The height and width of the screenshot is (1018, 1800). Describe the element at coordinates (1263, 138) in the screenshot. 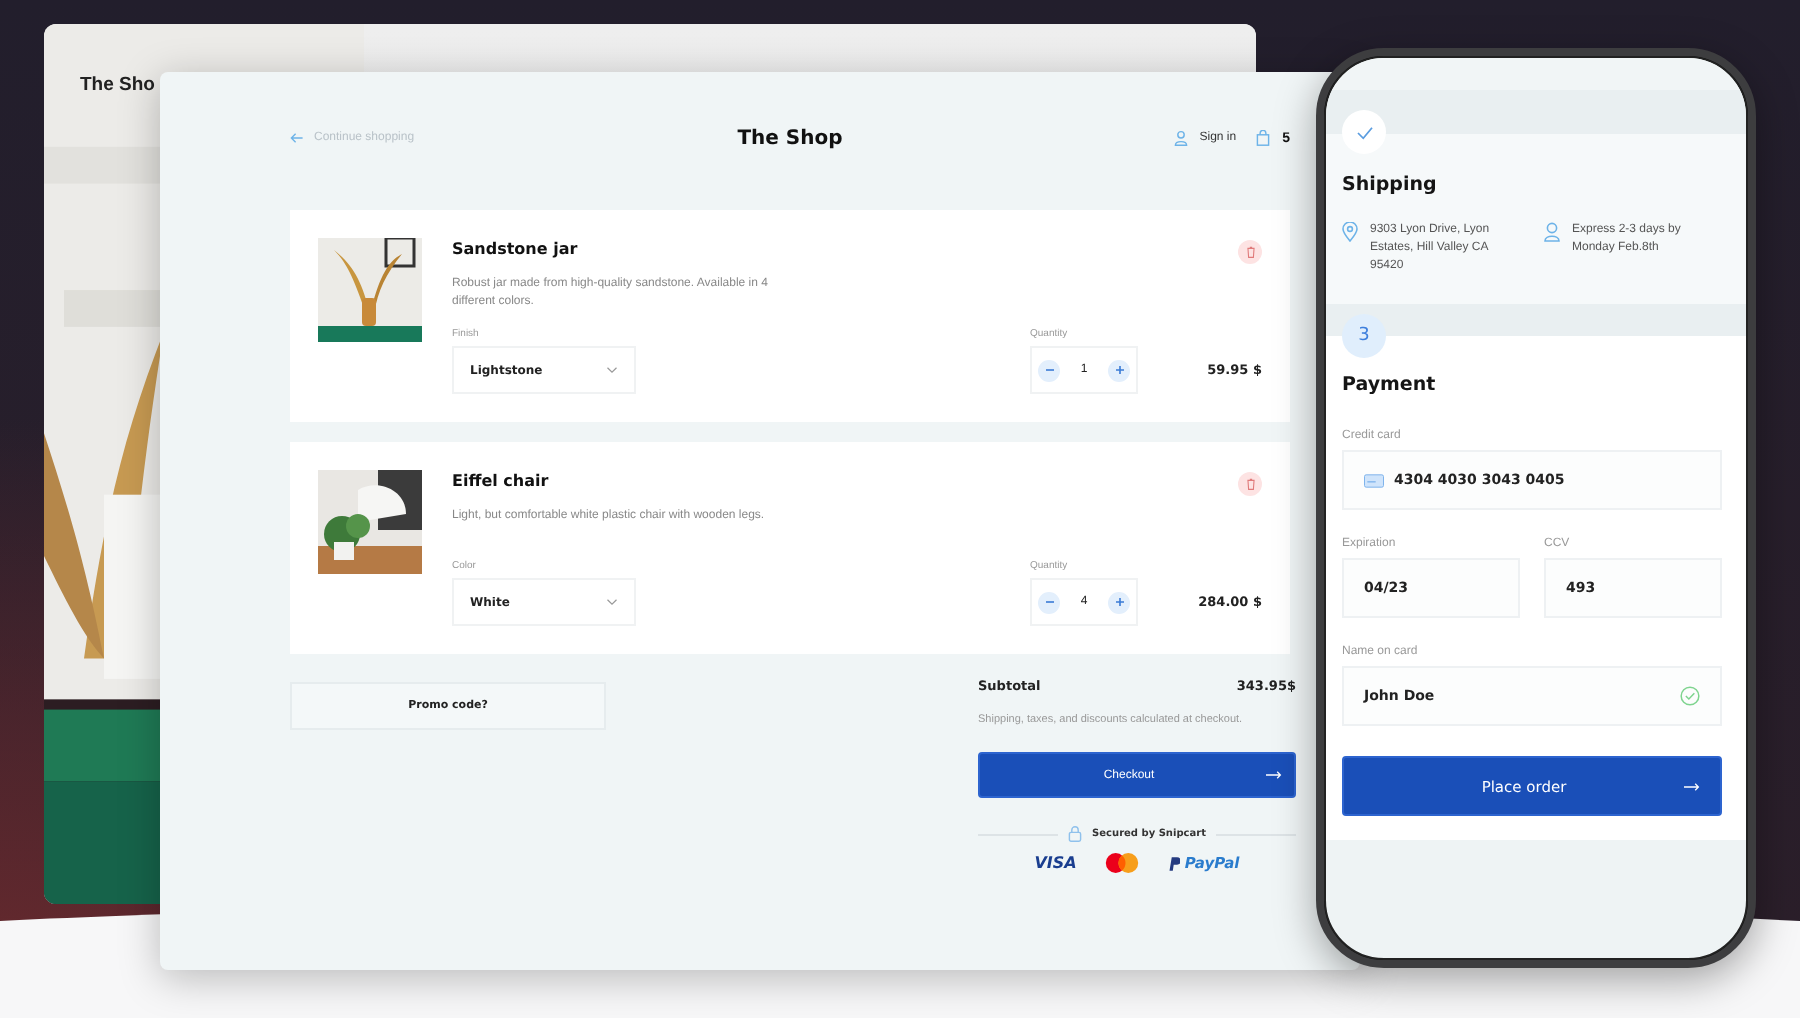

I see `bag-icon` at that location.